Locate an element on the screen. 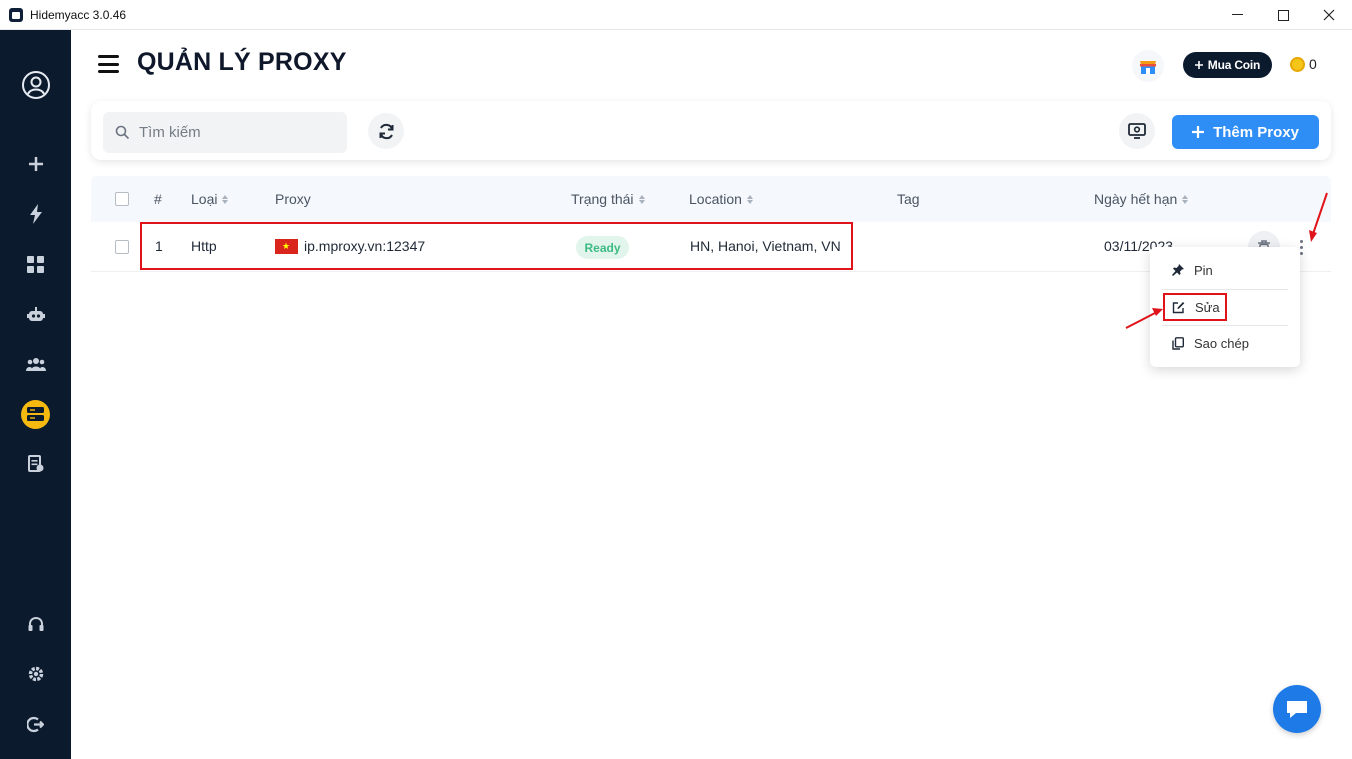 This screenshot has height=759, width=1352. sidebar-item-create is located at coordinates (35, 164).